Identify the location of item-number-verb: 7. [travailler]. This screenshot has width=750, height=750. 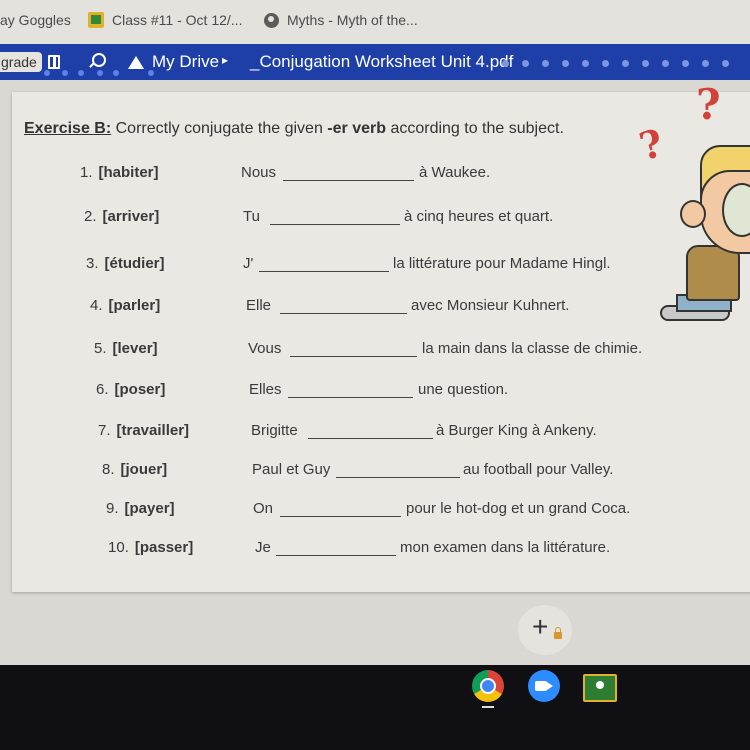
(143, 430).